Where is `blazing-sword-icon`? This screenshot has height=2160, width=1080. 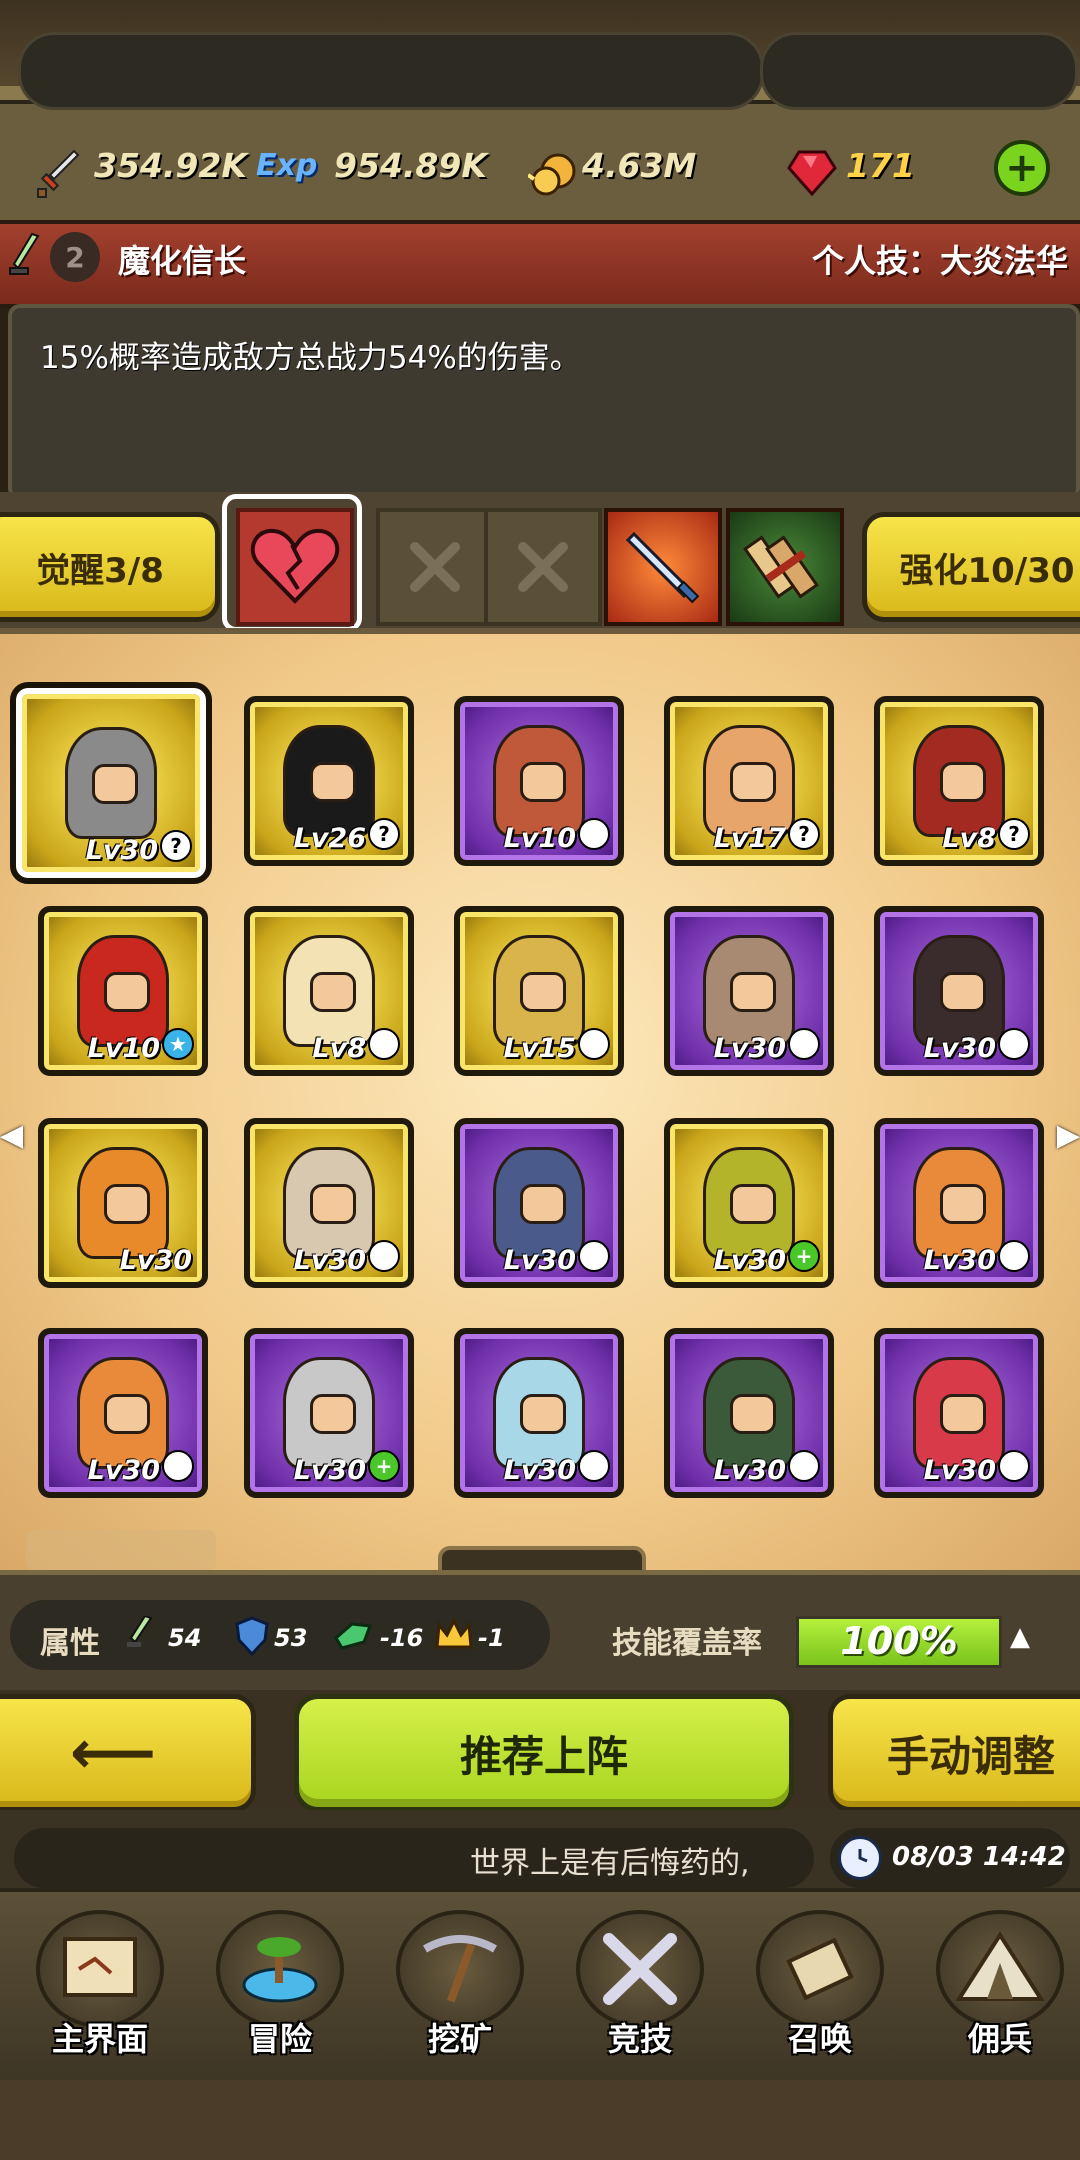
blazing-sword-icon is located at coordinates (662, 567).